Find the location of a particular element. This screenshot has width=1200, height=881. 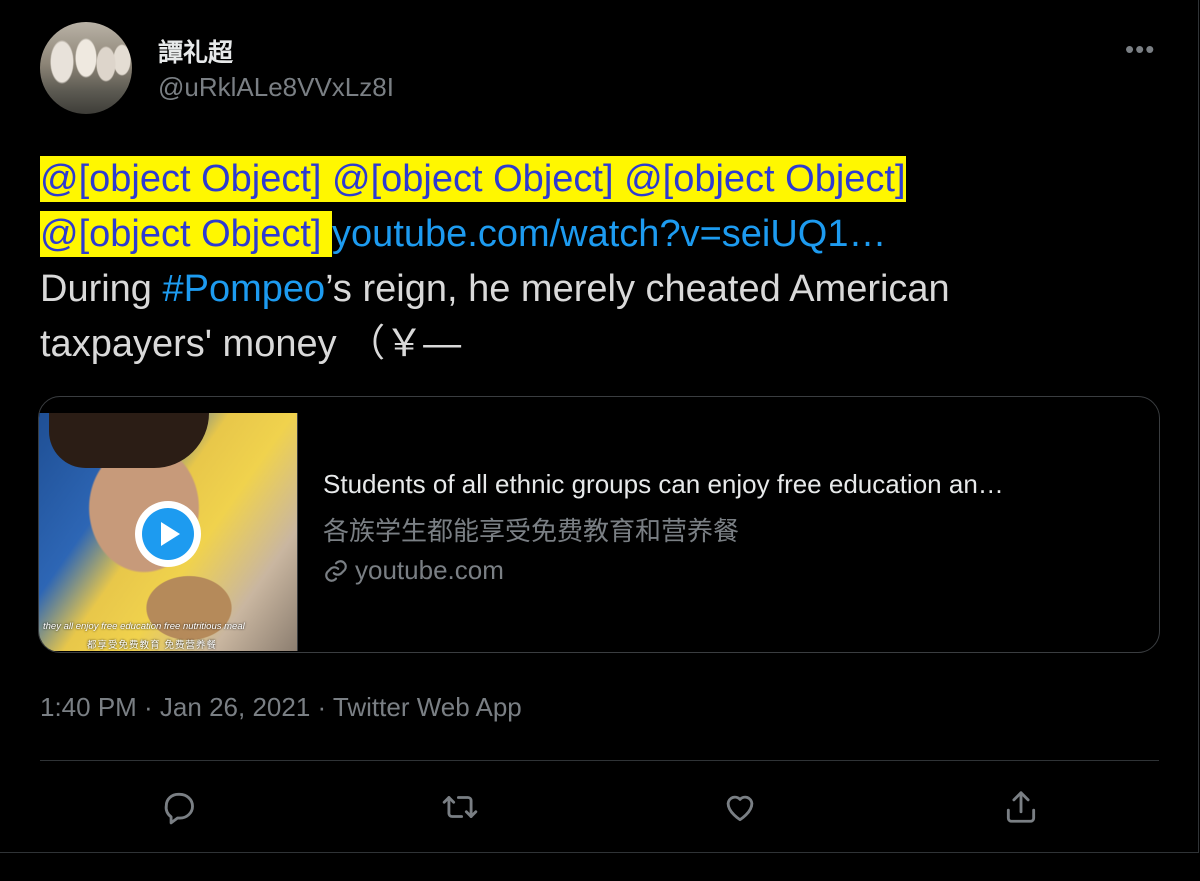

video-subtitle-zh: 都享受免费教育 免费营养餐 is located at coordinates (152, 645).